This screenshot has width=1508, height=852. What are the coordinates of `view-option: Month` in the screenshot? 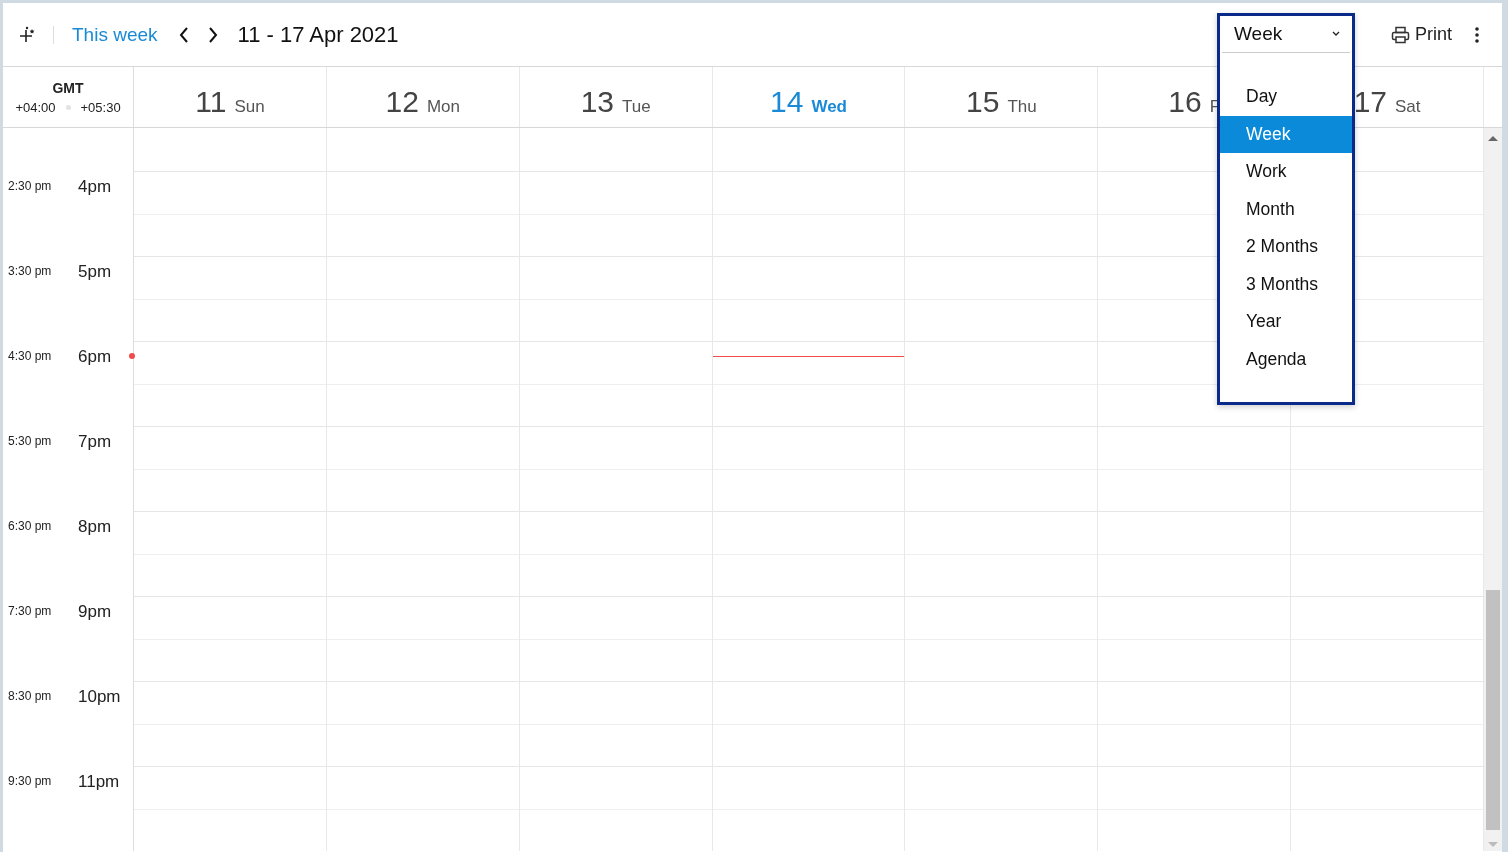 It's located at (1286, 209).